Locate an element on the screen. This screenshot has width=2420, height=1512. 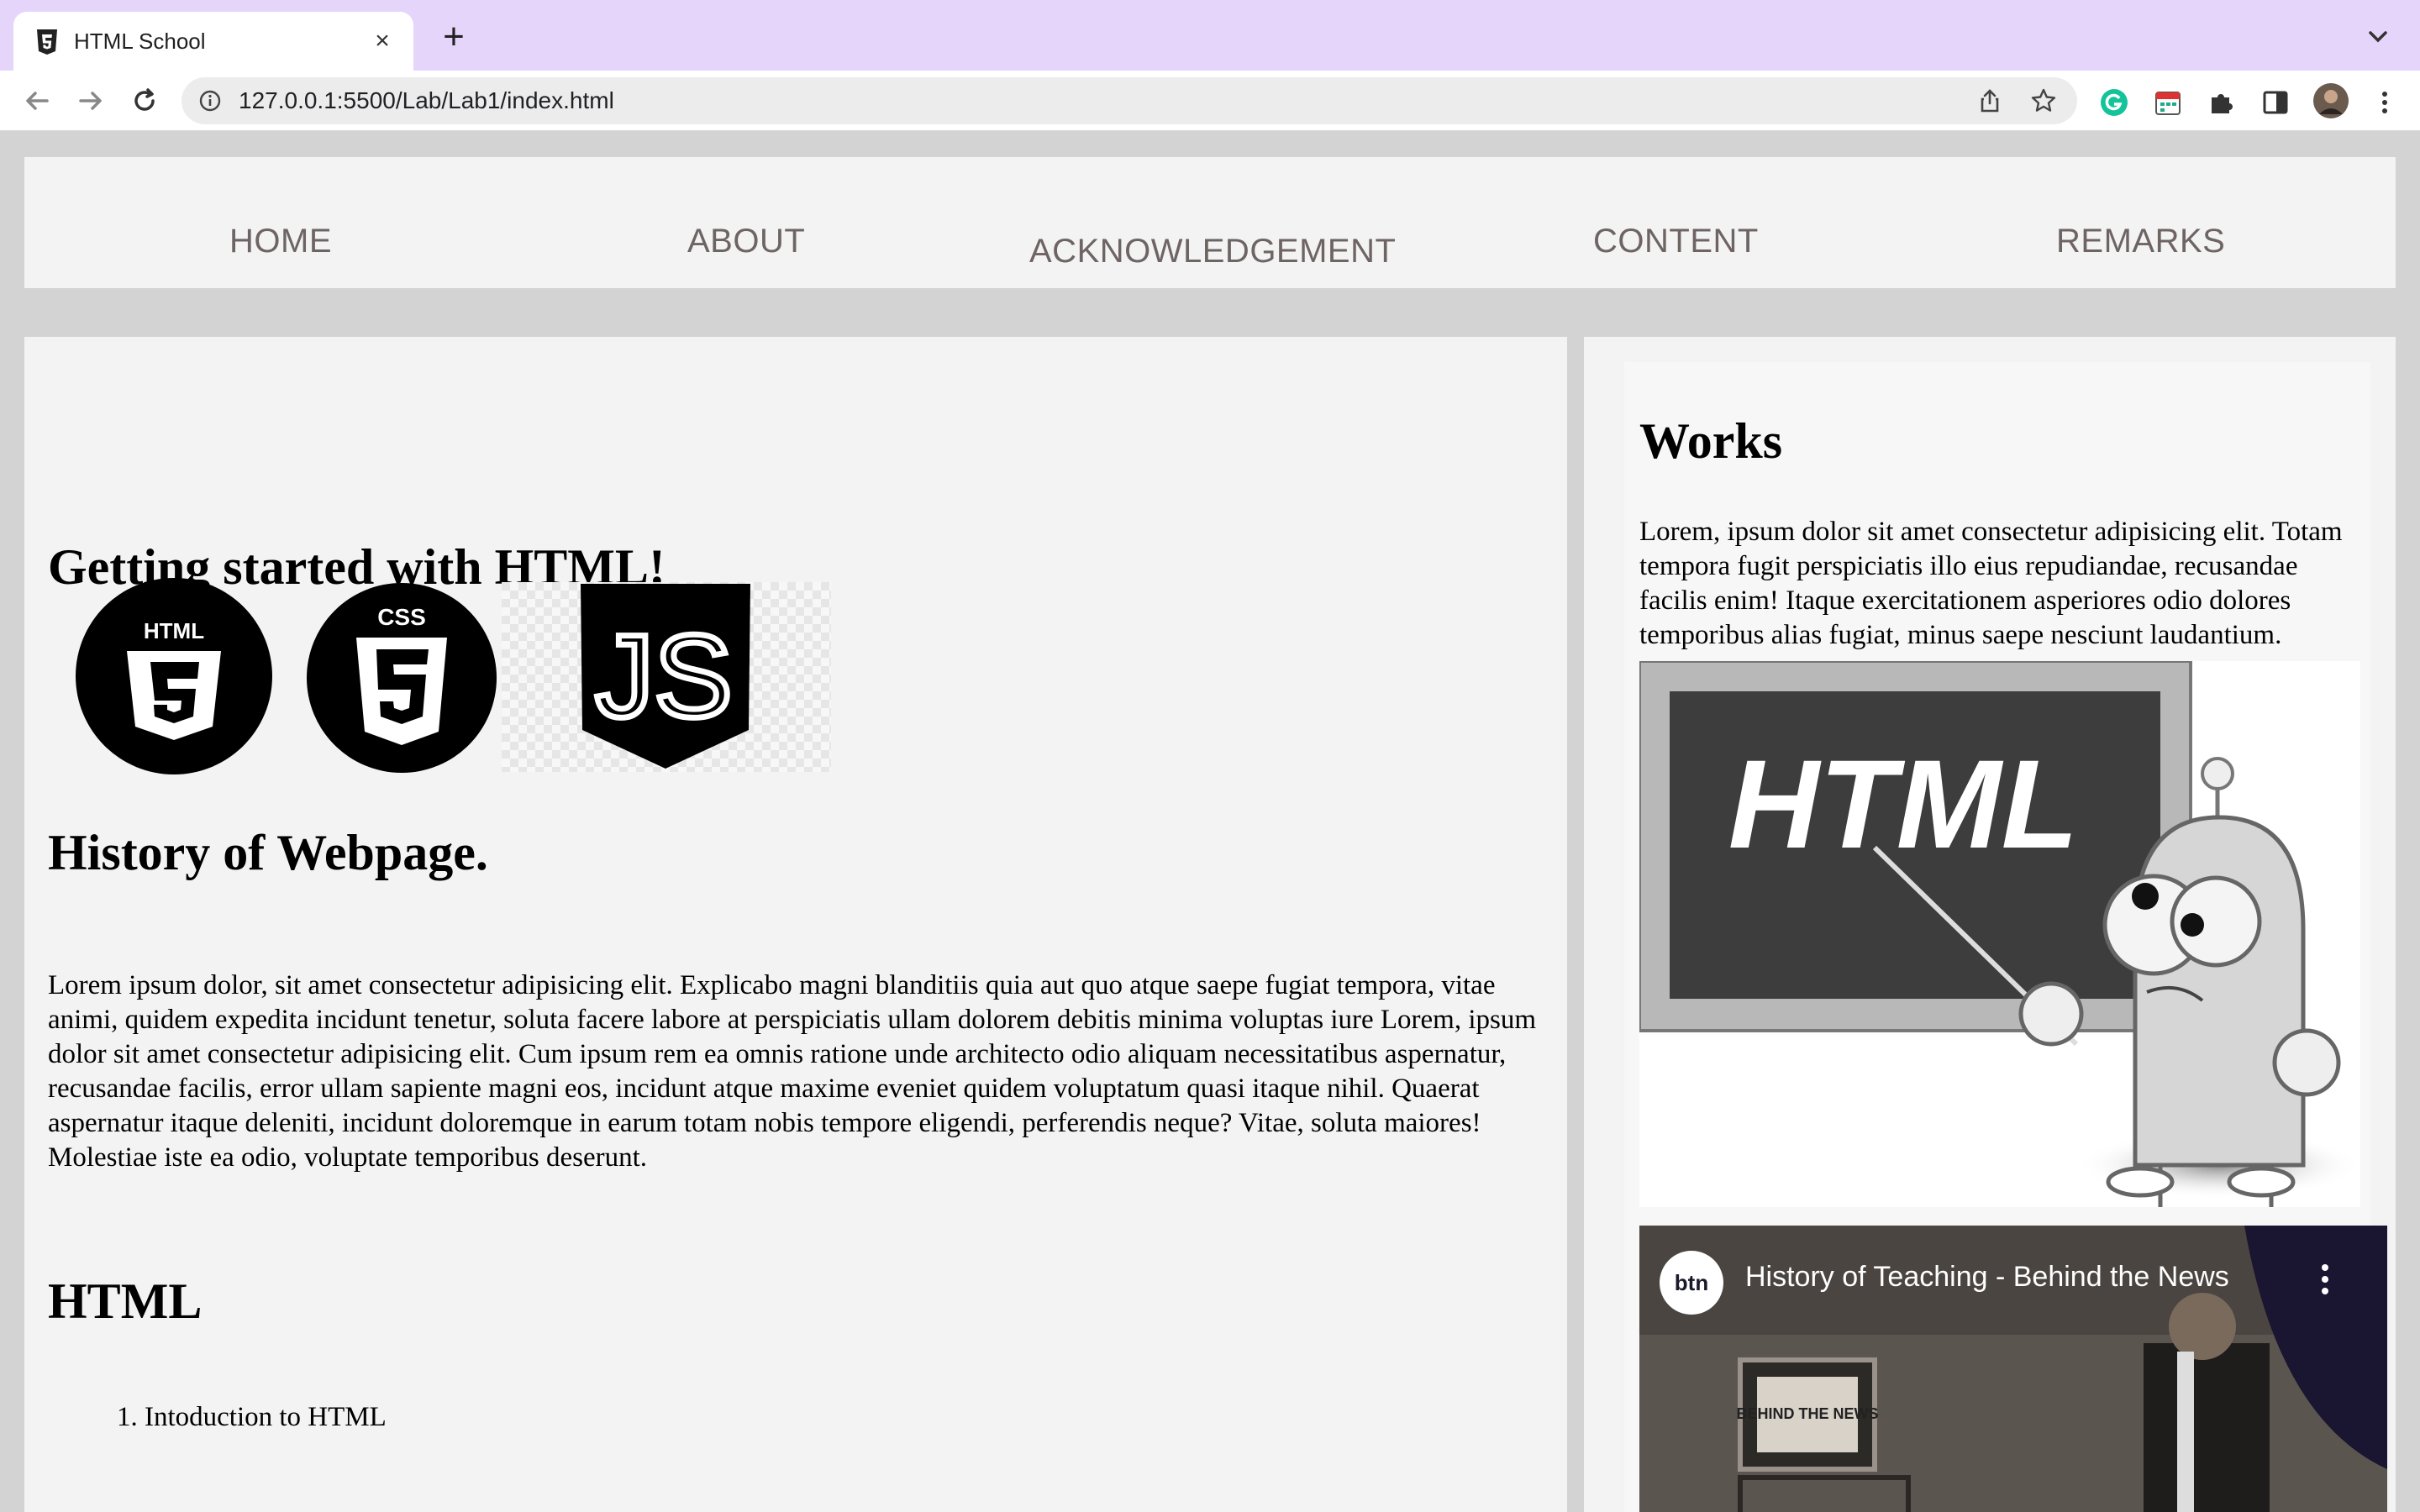
list-item-text: Intoduction to HTML is located at coordinates (266, 1417).